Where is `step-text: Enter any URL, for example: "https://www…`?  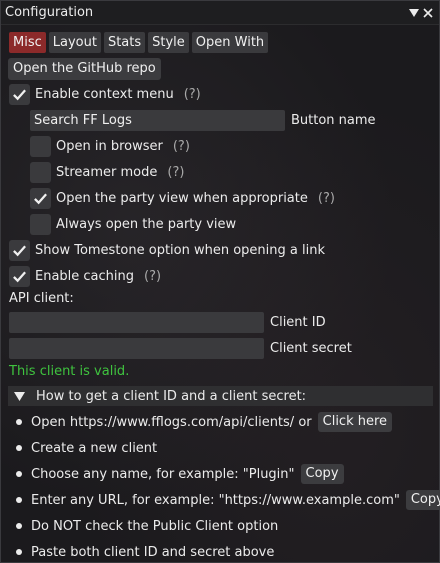 step-text: Enter any URL, for example: "https://www… is located at coordinates (215, 500).